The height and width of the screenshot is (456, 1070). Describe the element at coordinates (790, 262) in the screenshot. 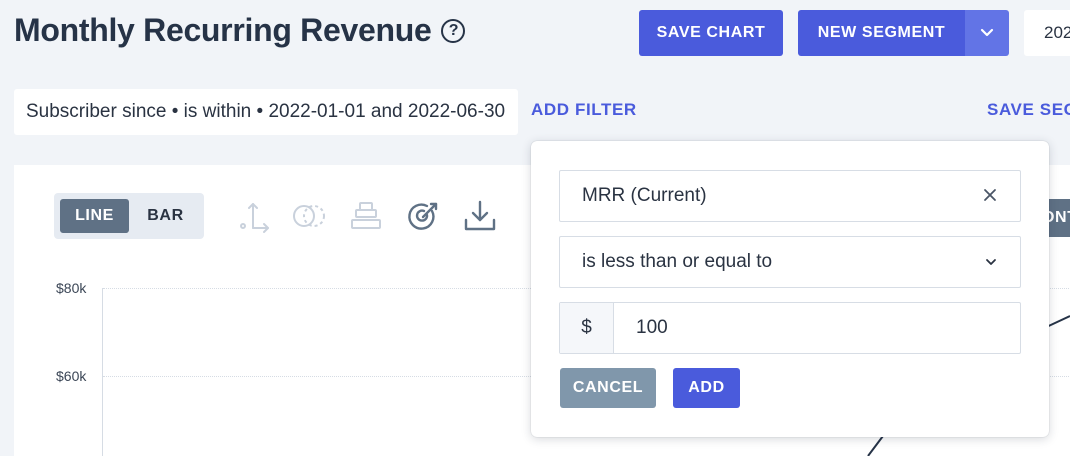

I see `operator-select: is less than or equal to` at that location.